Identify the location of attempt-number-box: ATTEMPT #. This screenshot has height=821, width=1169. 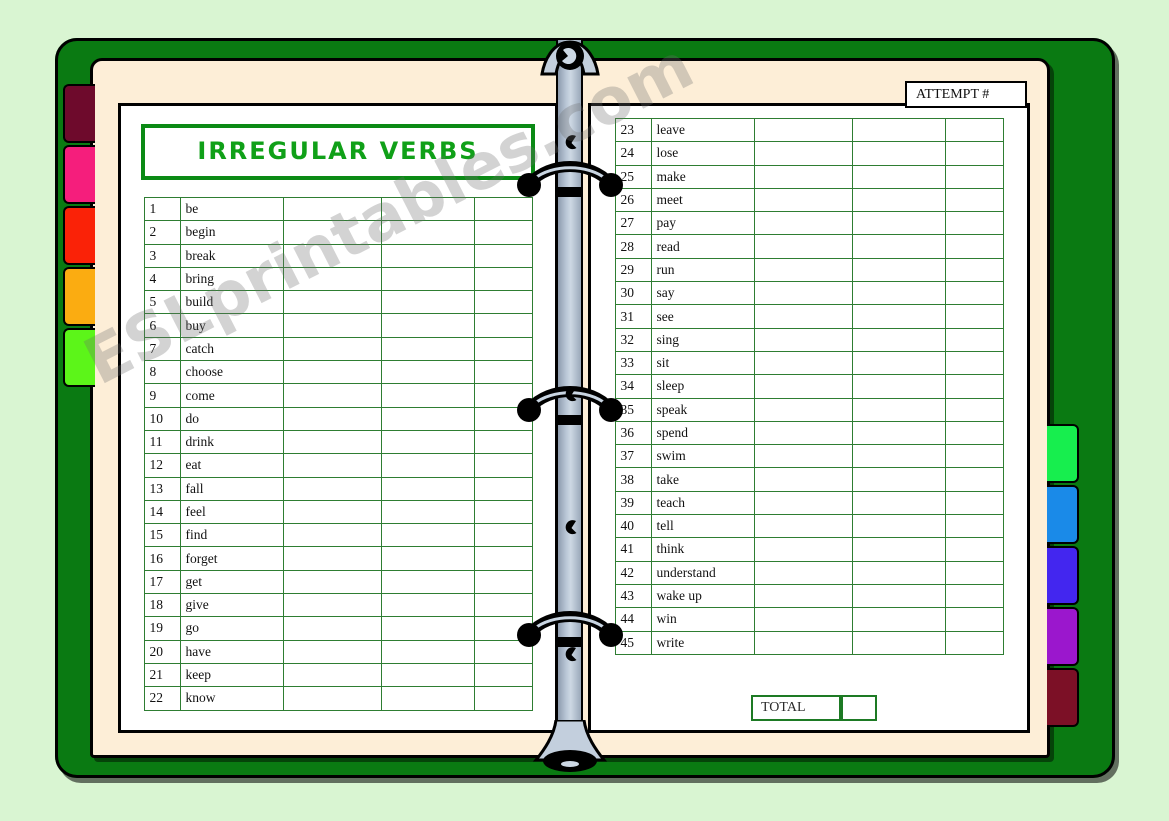
(966, 94).